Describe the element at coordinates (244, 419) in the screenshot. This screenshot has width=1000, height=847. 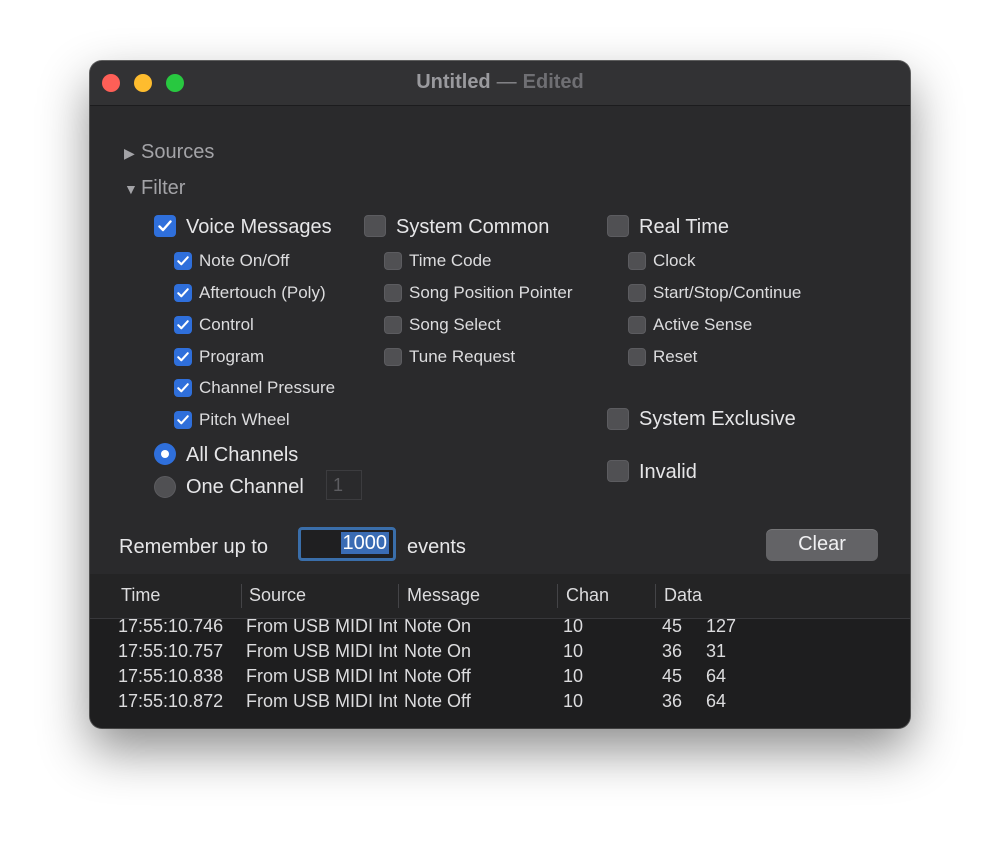
I see `pitch-wheel-label: Pitch Wheel` at that location.